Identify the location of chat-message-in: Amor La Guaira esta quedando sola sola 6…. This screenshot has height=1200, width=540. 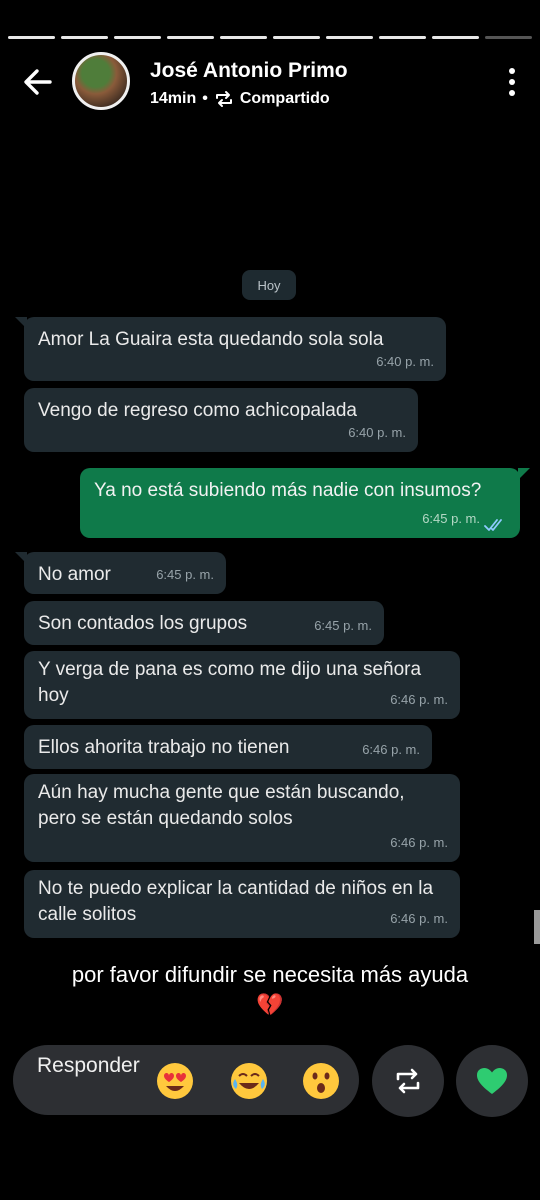
(230, 349).